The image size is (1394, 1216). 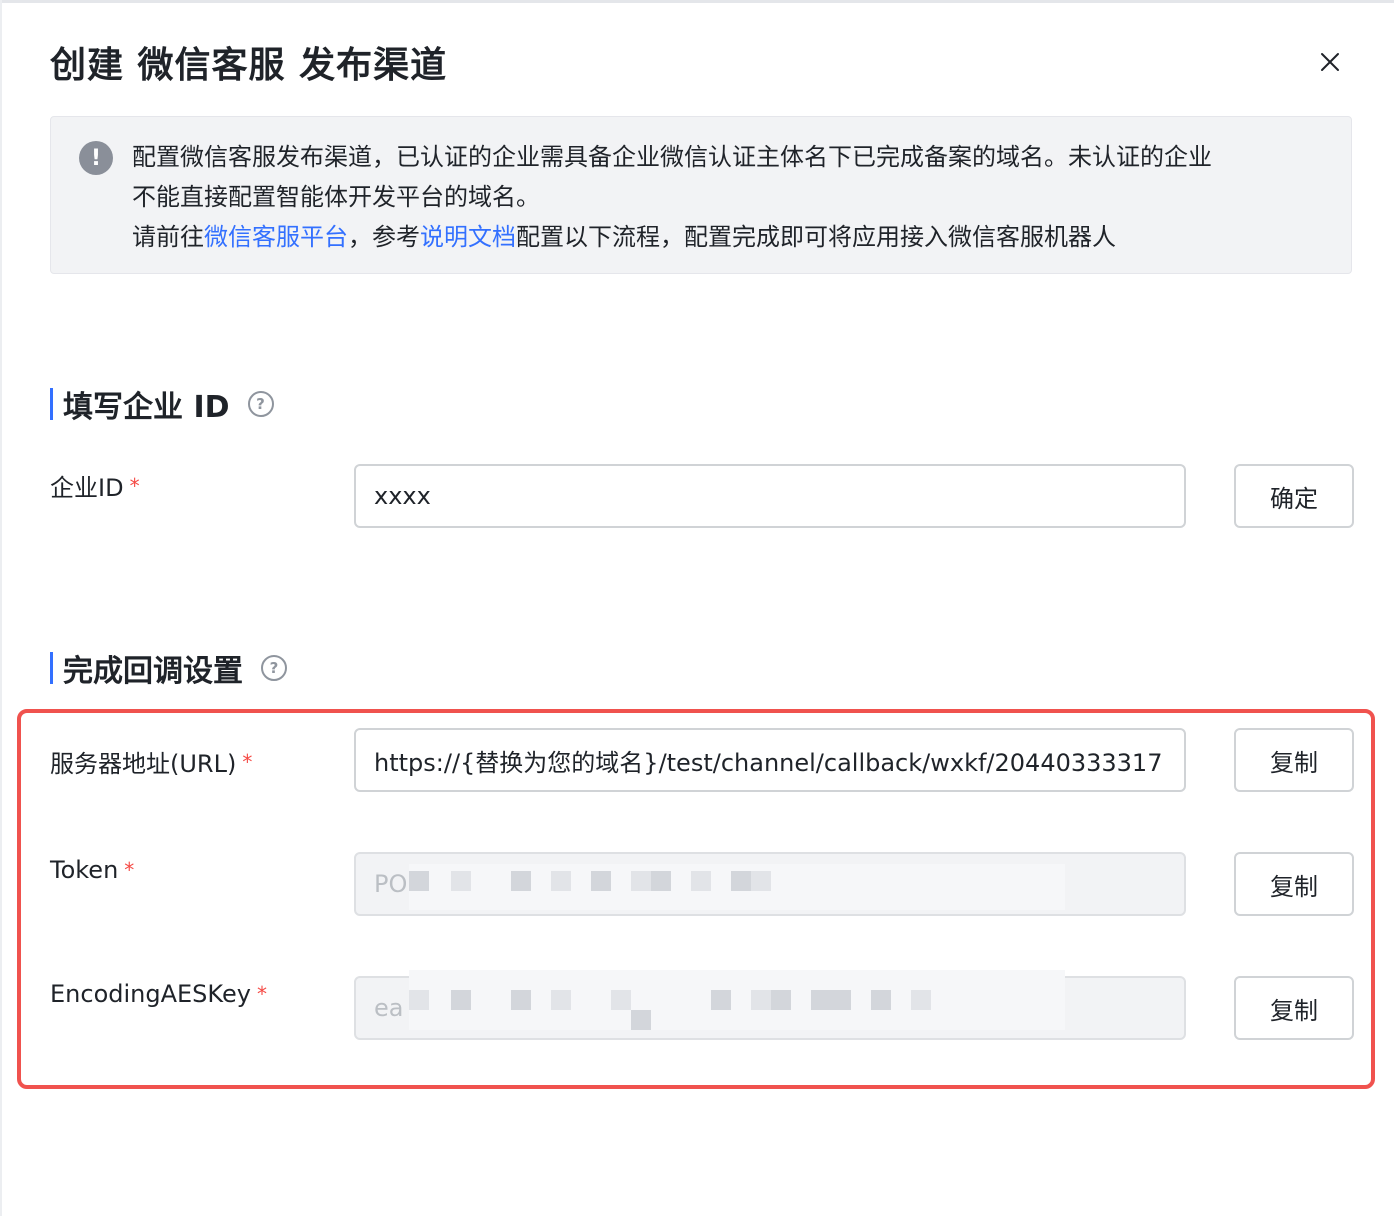 I want to click on enterprise-id-value: xxxx, so click(x=402, y=496).